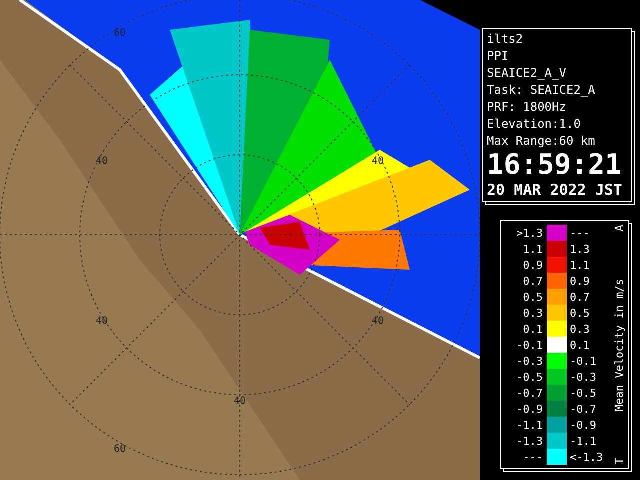 Image resolution: width=640 pixels, height=480 pixels. I want to click on legend-mark: T, so click(619, 461).